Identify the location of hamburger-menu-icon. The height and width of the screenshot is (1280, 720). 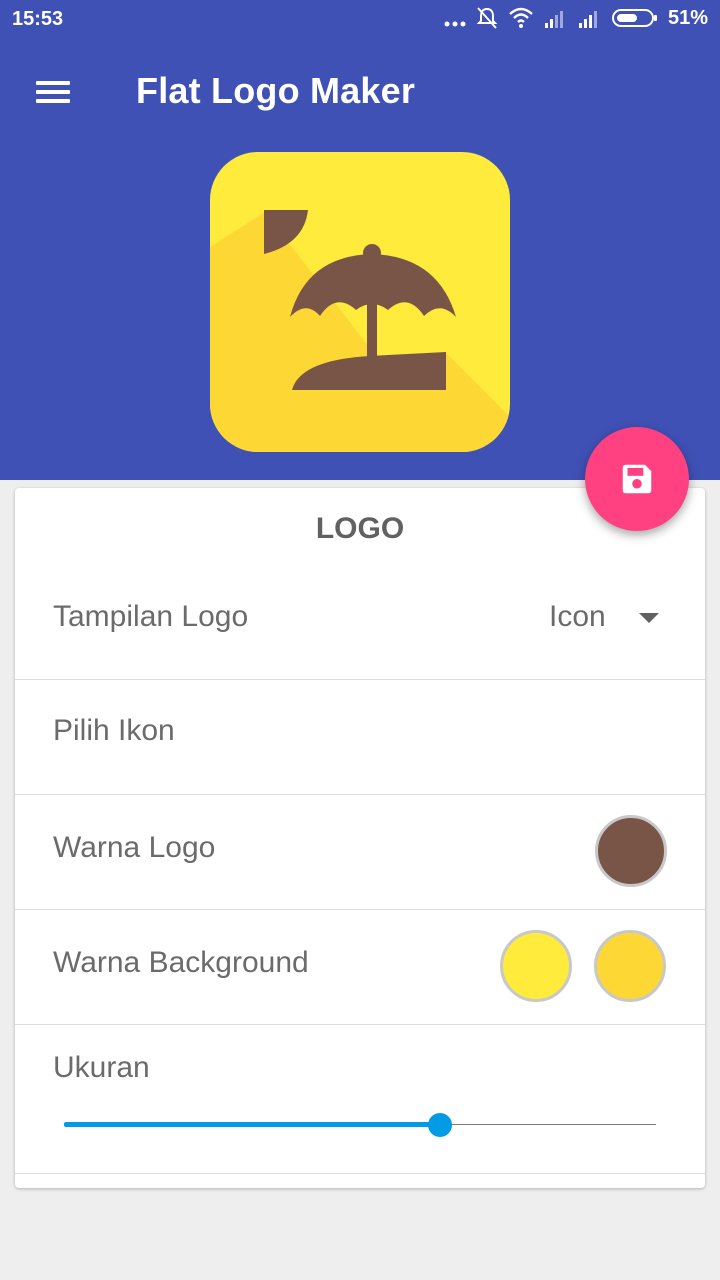
(52, 92).